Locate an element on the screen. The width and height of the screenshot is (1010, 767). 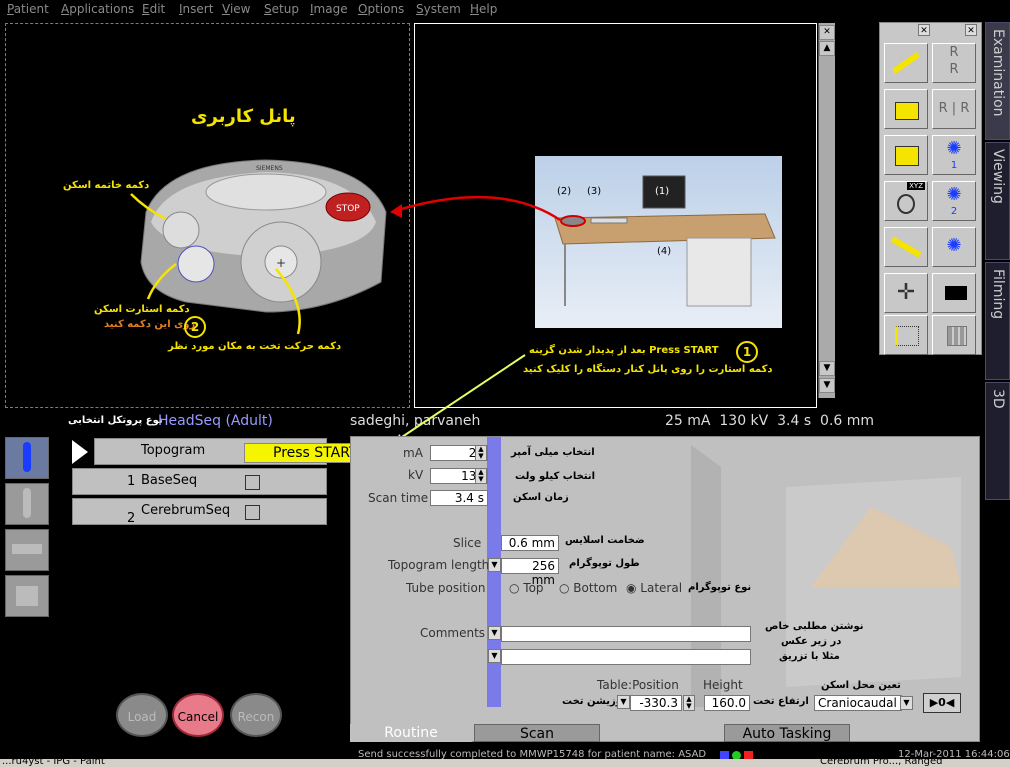
topogram-length-dropdown: ▼ is located at coordinates (494, 565).